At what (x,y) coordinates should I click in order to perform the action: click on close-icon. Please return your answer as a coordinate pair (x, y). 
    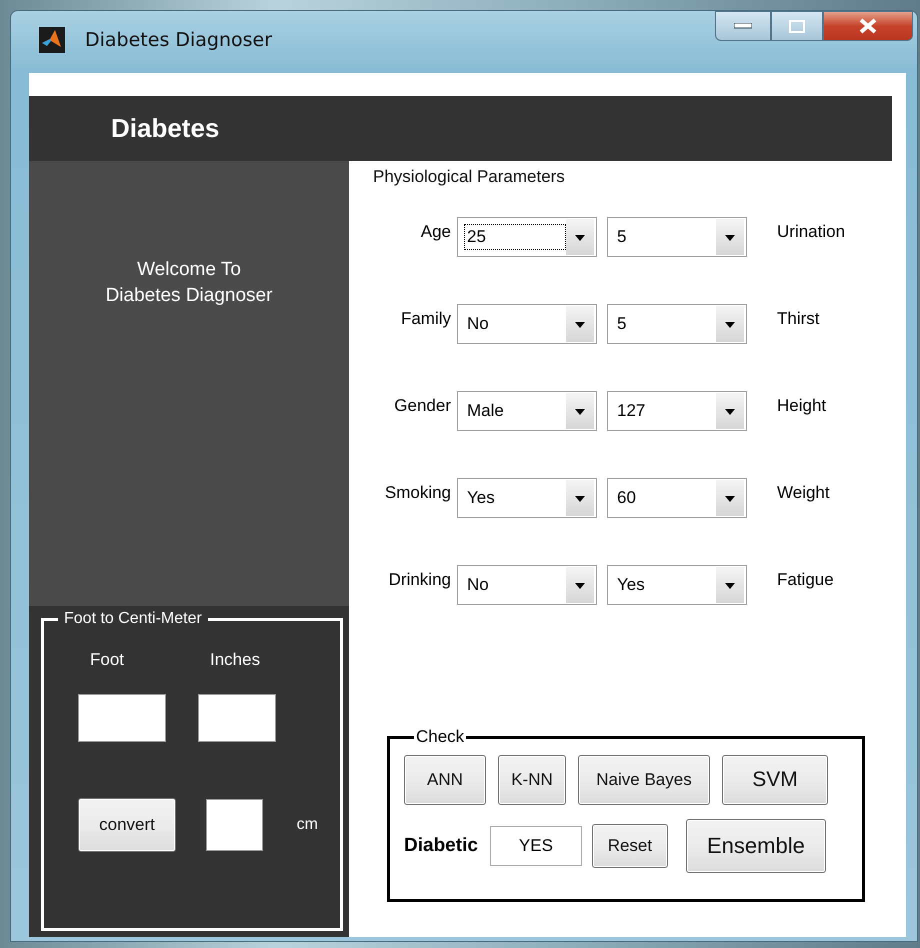
    Looking at the image, I should click on (868, 26).